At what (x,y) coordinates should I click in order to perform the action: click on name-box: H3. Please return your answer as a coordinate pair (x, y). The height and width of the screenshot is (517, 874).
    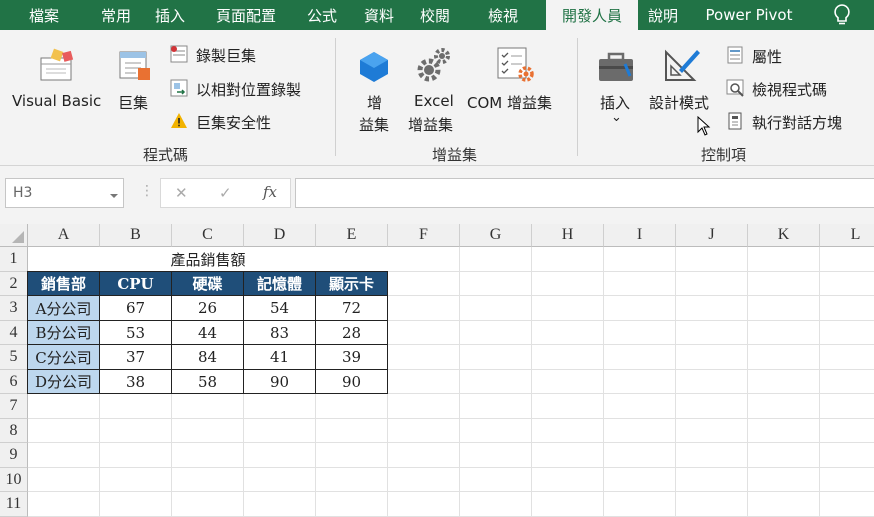
    Looking at the image, I should click on (64, 193).